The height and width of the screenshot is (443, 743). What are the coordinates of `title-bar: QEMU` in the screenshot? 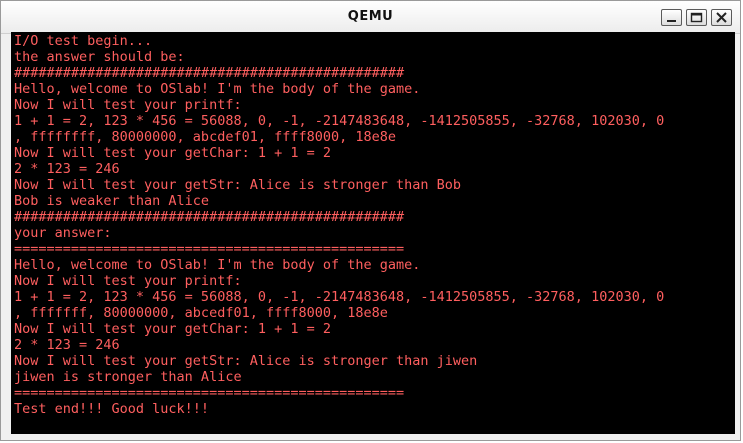 It's located at (370, 17).